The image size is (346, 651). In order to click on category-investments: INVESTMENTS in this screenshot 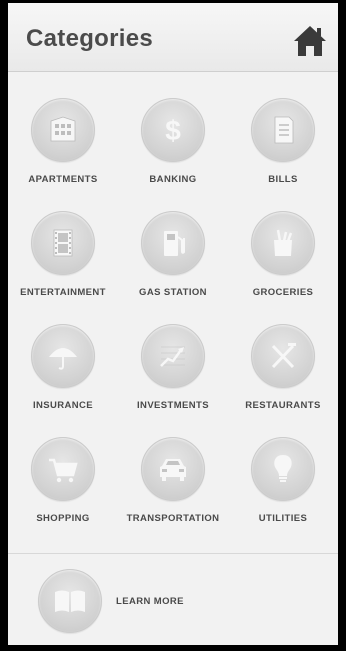, I will do `click(173, 380)`.